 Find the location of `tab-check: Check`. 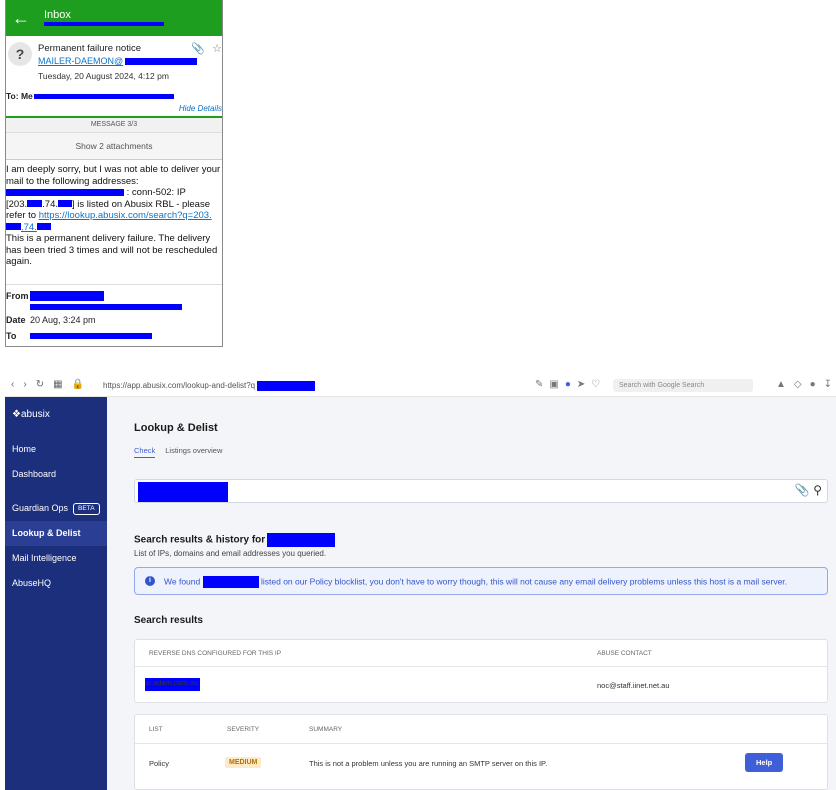

tab-check: Check is located at coordinates (145, 452).